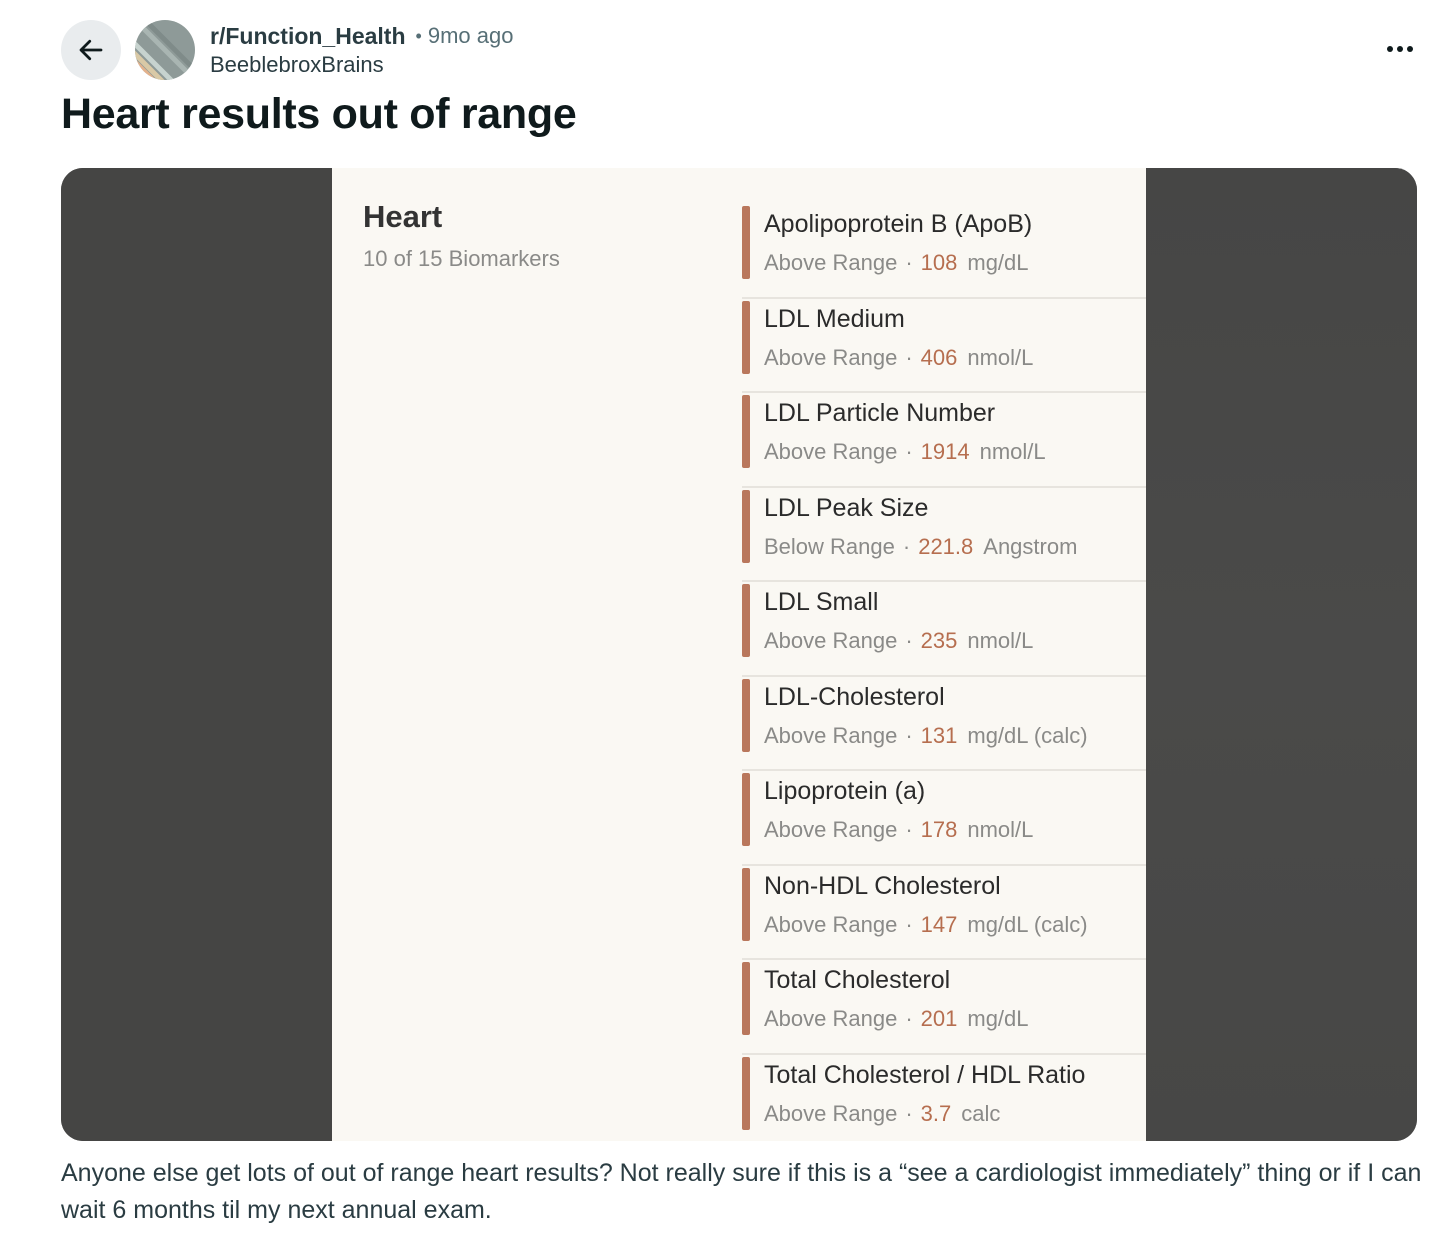 The width and height of the screenshot is (1456, 1252). What do you see at coordinates (1030, 546) in the screenshot?
I see `biomarker-unit: Angstrom` at bounding box center [1030, 546].